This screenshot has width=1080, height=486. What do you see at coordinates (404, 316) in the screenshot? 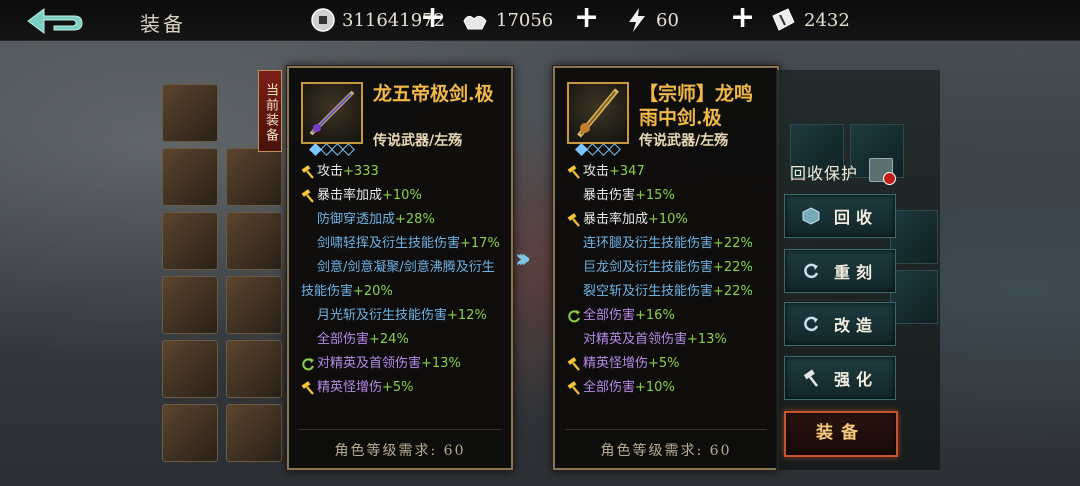
I see `stat-row: 月光斩及衍生技能伤害+12%` at bounding box center [404, 316].